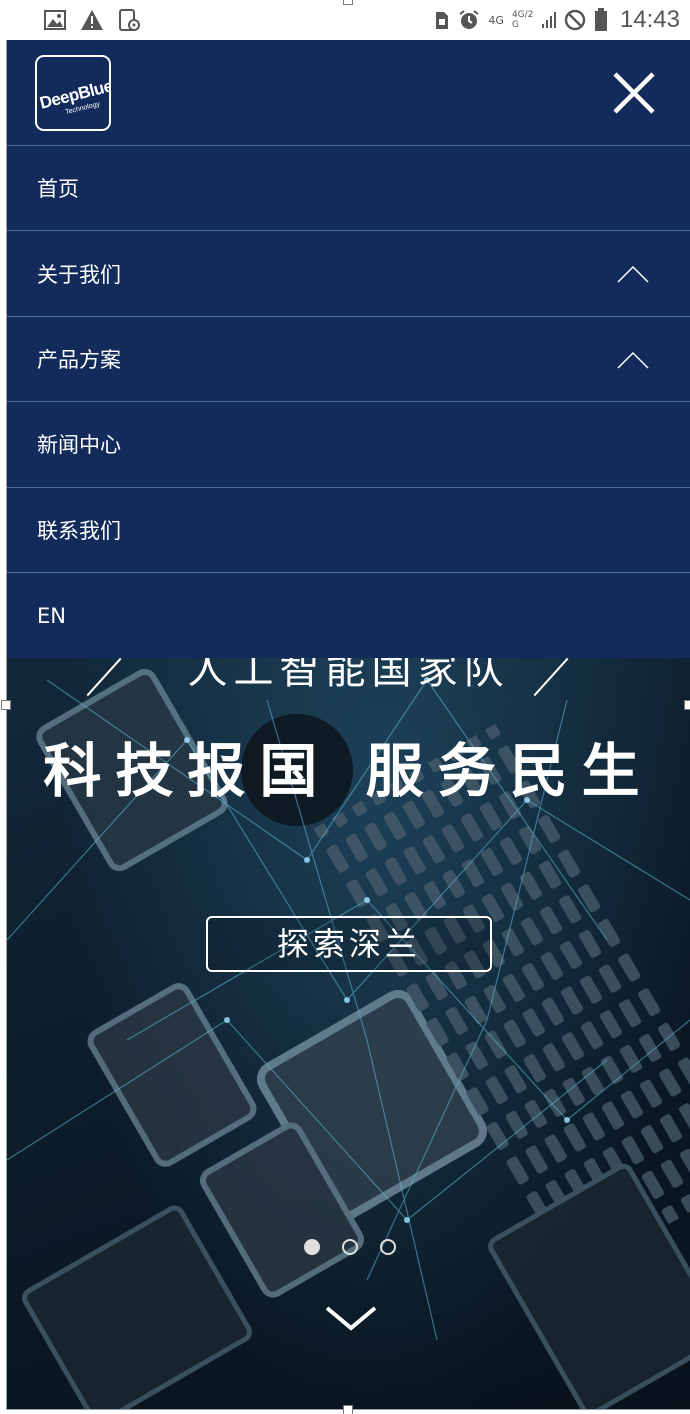  Describe the element at coordinates (600, 19) in the screenshot. I see `battery-icon` at that location.